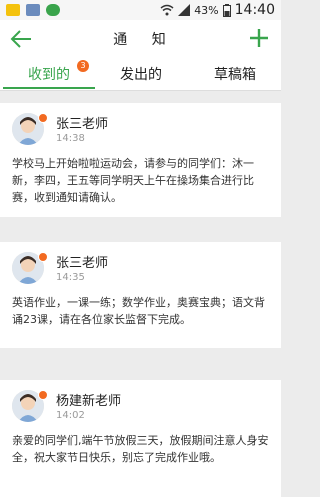 This screenshot has width=320, height=497. I want to click on plus-icon, so click(259, 38).